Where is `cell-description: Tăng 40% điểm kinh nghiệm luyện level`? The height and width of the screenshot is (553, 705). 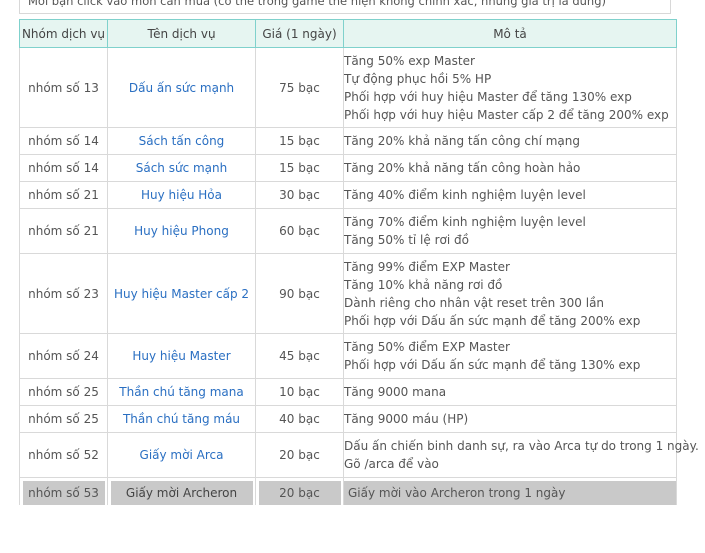 cell-description: Tăng 40% điểm kinh nghiệm luyện level is located at coordinates (510, 195).